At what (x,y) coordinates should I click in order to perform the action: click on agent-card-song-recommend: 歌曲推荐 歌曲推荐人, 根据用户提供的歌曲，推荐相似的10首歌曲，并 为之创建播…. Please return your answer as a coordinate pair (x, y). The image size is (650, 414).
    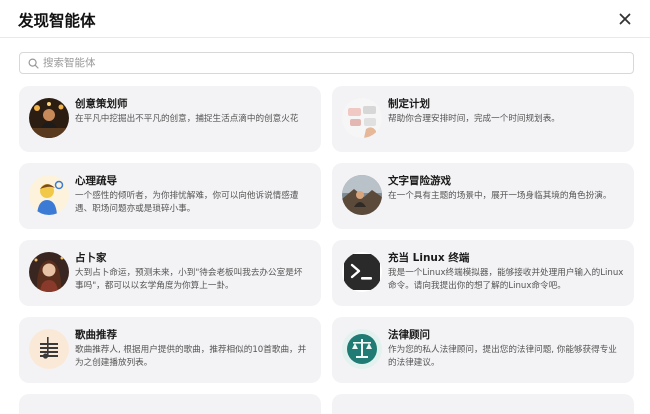
    Looking at the image, I should click on (170, 350).